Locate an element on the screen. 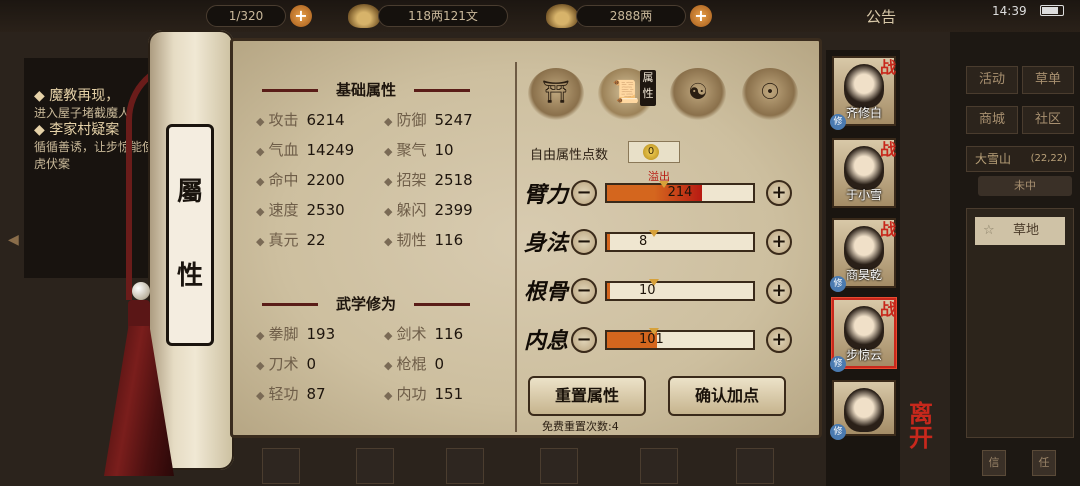 The height and width of the screenshot is (486, 1080). stat-true-essence: ◆ 真元 22 is located at coordinates (291, 240).